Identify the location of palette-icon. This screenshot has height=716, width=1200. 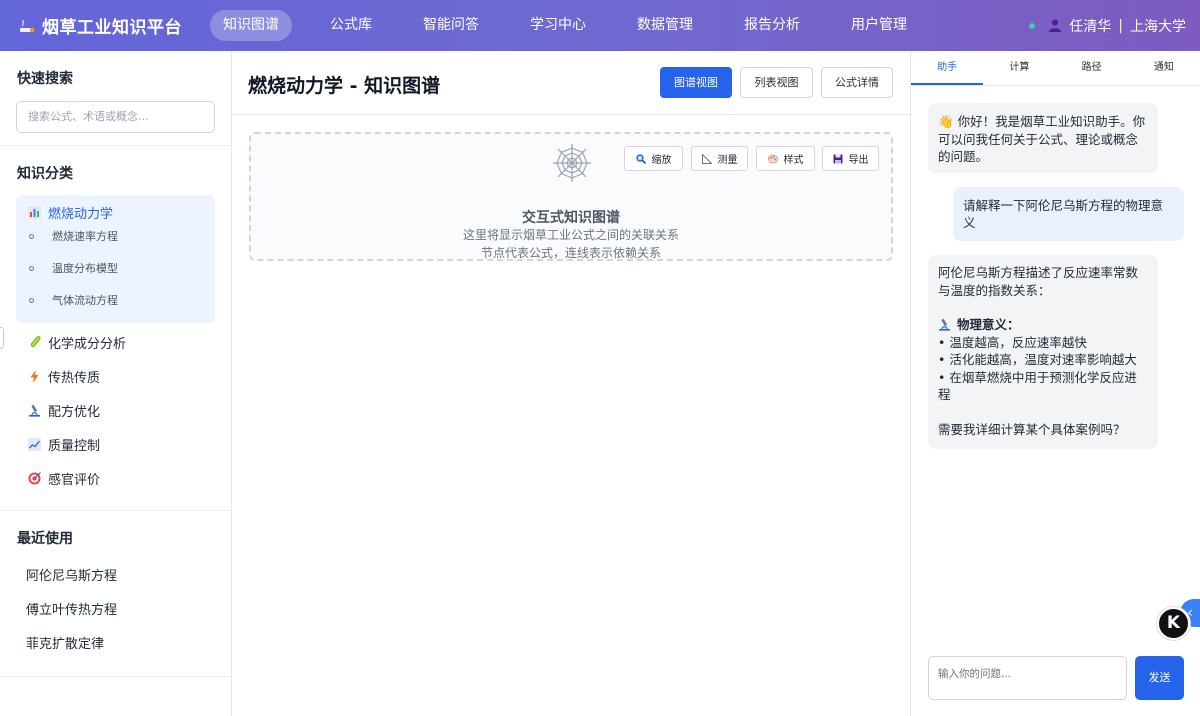
(772, 159).